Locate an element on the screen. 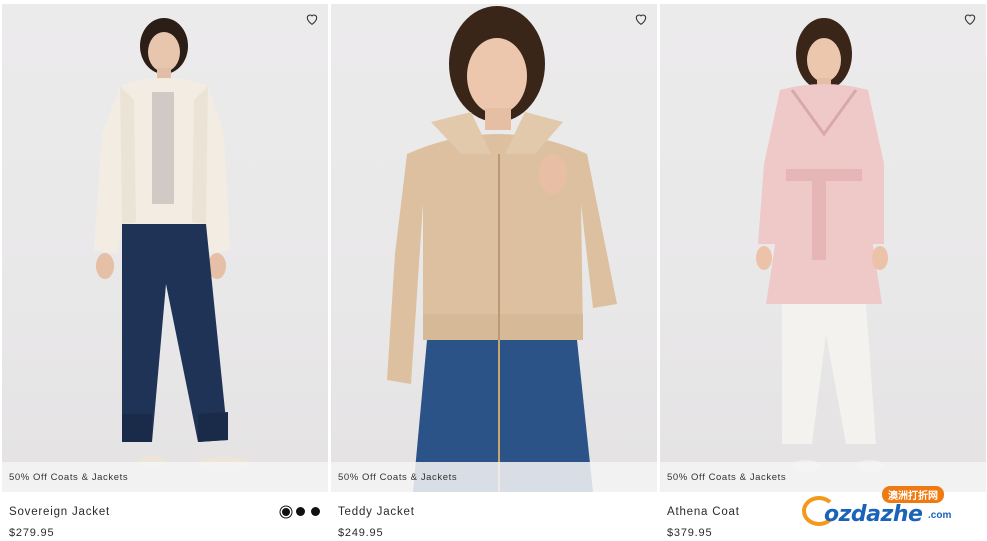 This screenshot has width=987, height=541. model-photo-sovereign is located at coordinates (172, 244).